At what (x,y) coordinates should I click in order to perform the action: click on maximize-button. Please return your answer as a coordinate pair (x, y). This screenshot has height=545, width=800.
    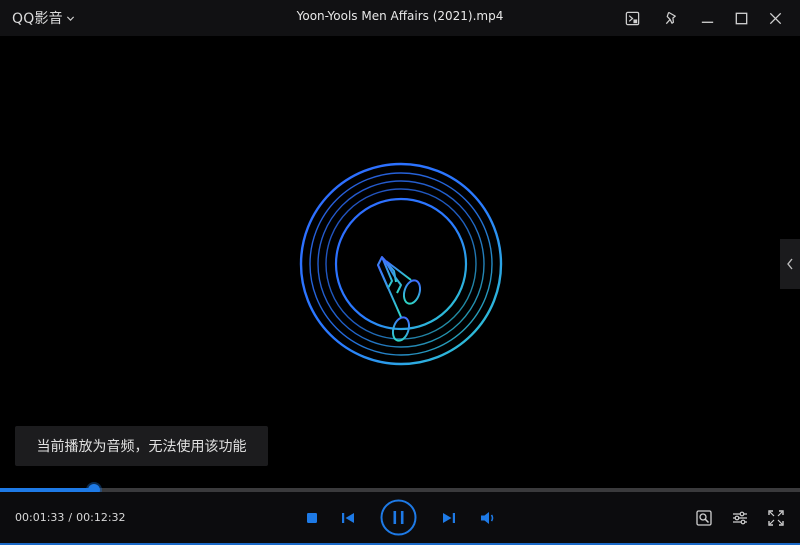
    Looking at the image, I should click on (741, 18).